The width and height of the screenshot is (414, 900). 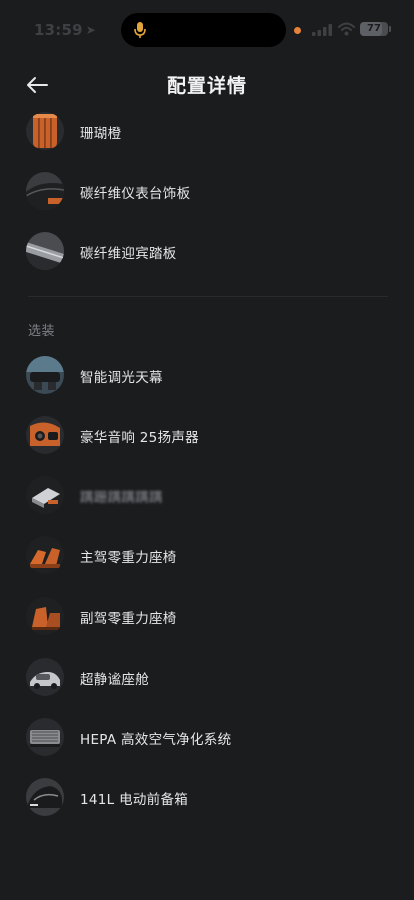 I want to click on config-item-label: 碳纤维迎宾踏板, so click(x=128, y=254).